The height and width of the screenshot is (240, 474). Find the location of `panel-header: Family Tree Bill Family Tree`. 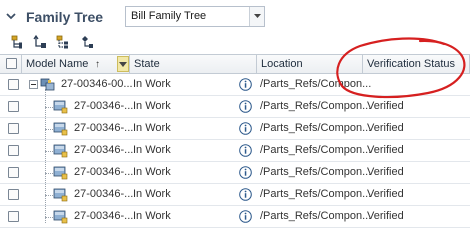

panel-header: Family Tree Bill Family Tree is located at coordinates (237, 16).